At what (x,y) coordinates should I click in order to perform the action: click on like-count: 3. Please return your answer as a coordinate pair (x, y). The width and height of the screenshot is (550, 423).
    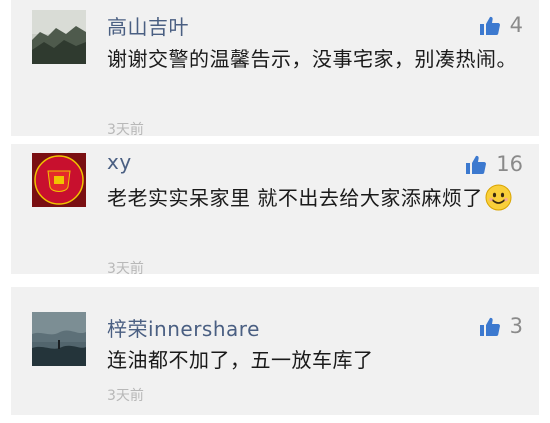
    Looking at the image, I should click on (516, 326).